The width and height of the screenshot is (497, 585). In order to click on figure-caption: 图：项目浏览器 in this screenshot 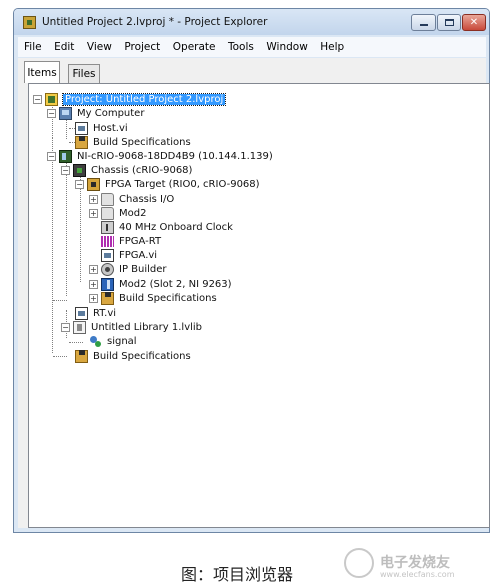, I will do `click(237, 574)`.